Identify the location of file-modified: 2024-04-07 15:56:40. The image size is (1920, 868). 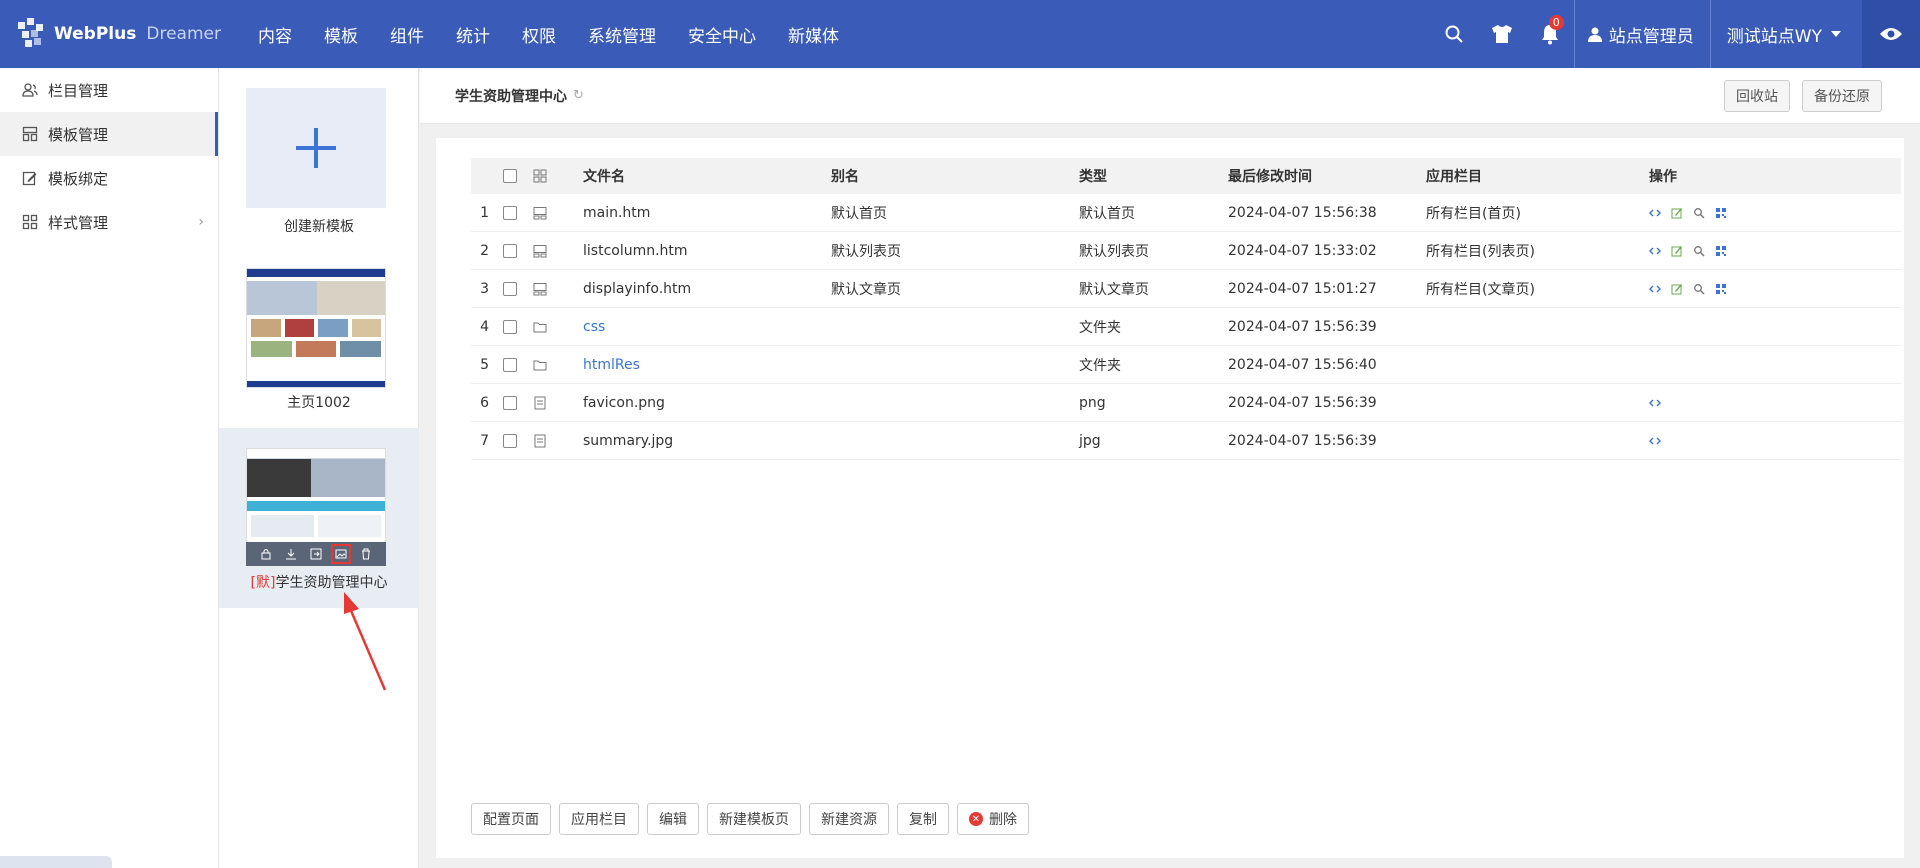
(1302, 364).